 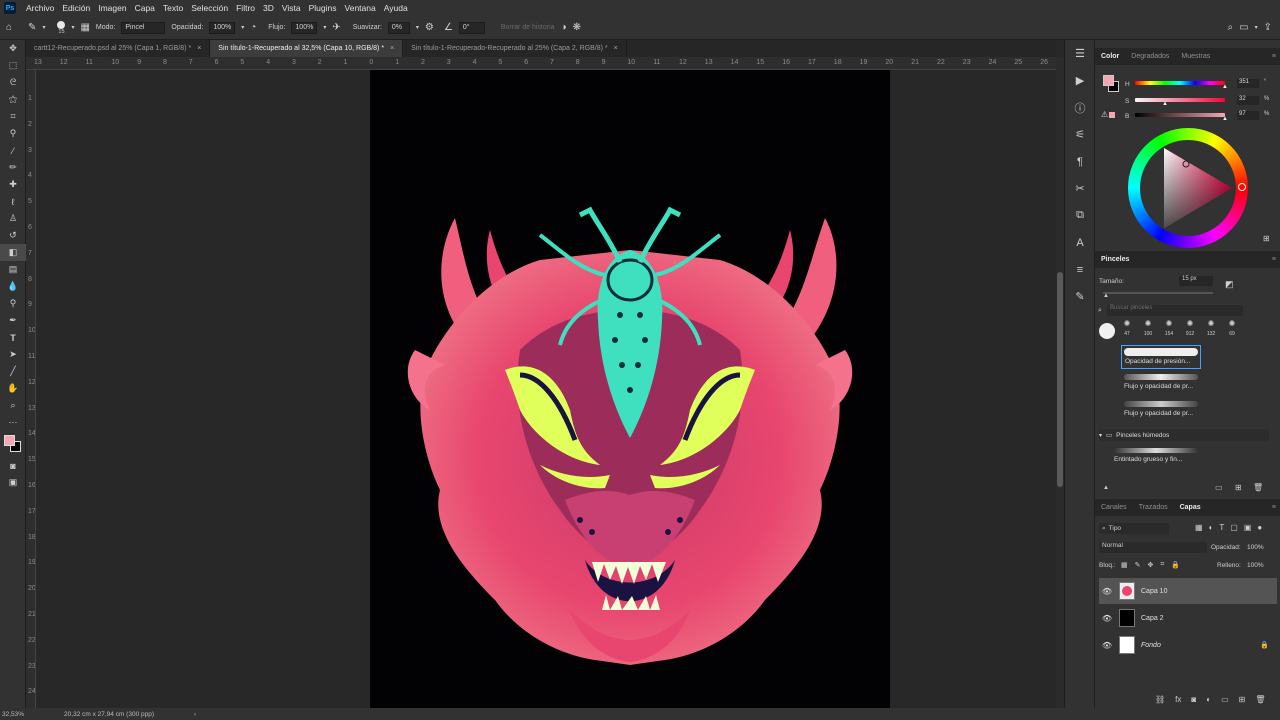 What do you see at coordinates (1259, 527) in the screenshot?
I see `filter-toggle-icon: ●` at bounding box center [1259, 527].